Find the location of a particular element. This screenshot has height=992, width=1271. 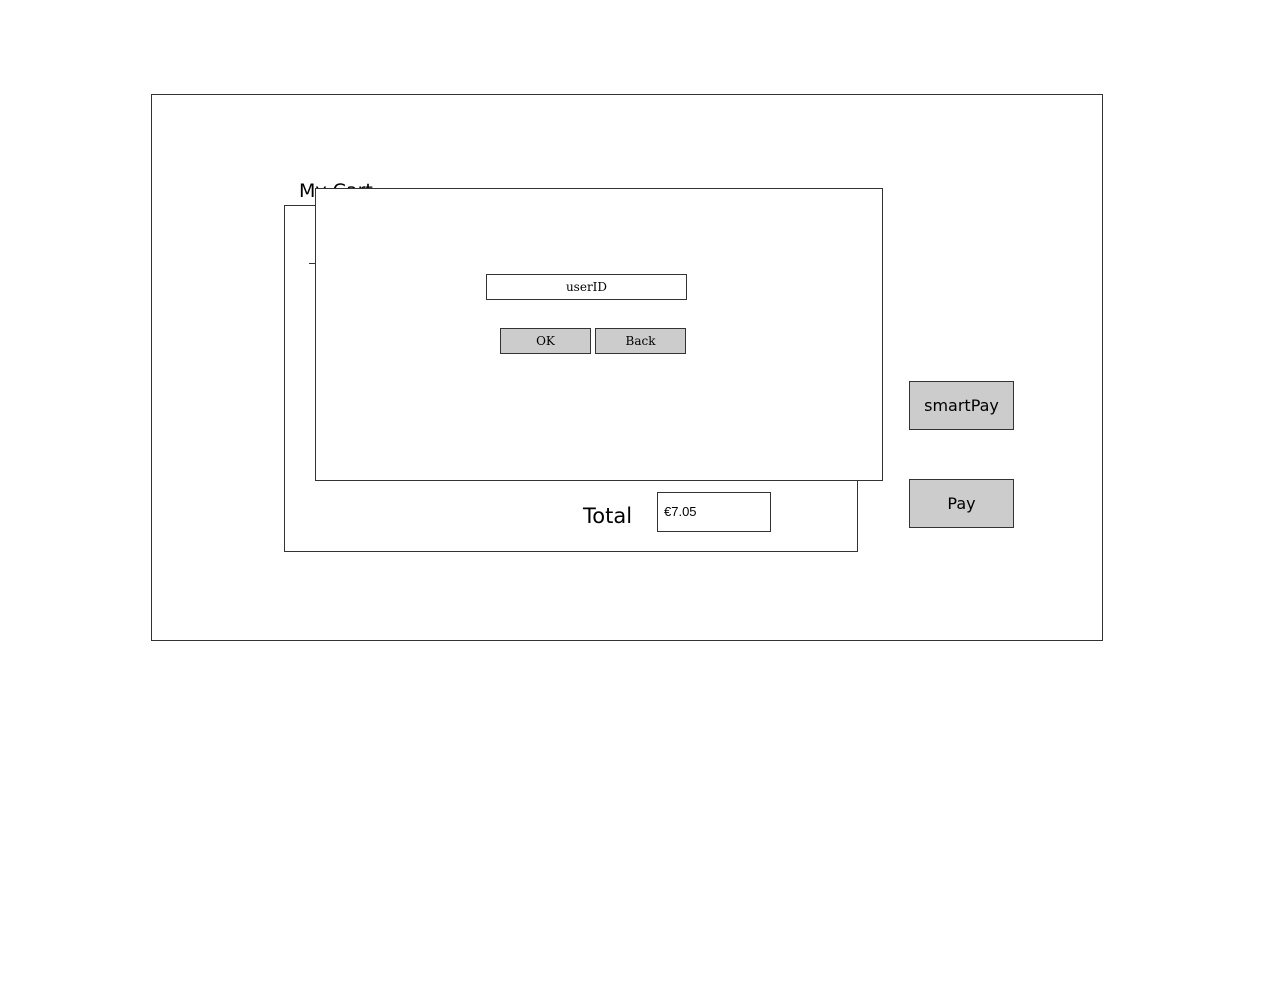

userid-input: userID is located at coordinates (586, 287).